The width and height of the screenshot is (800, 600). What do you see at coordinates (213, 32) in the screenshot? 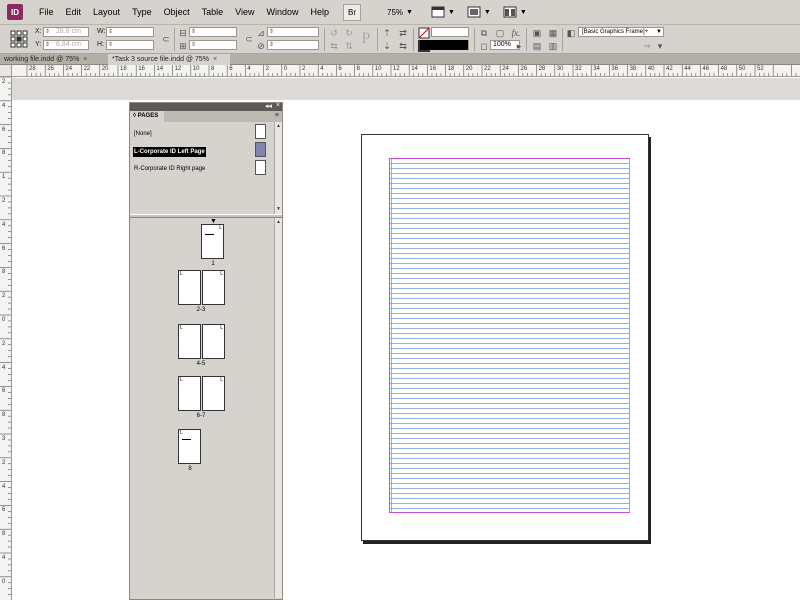
I see `scale-x-field: ⇕` at bounding box center [213, 32].